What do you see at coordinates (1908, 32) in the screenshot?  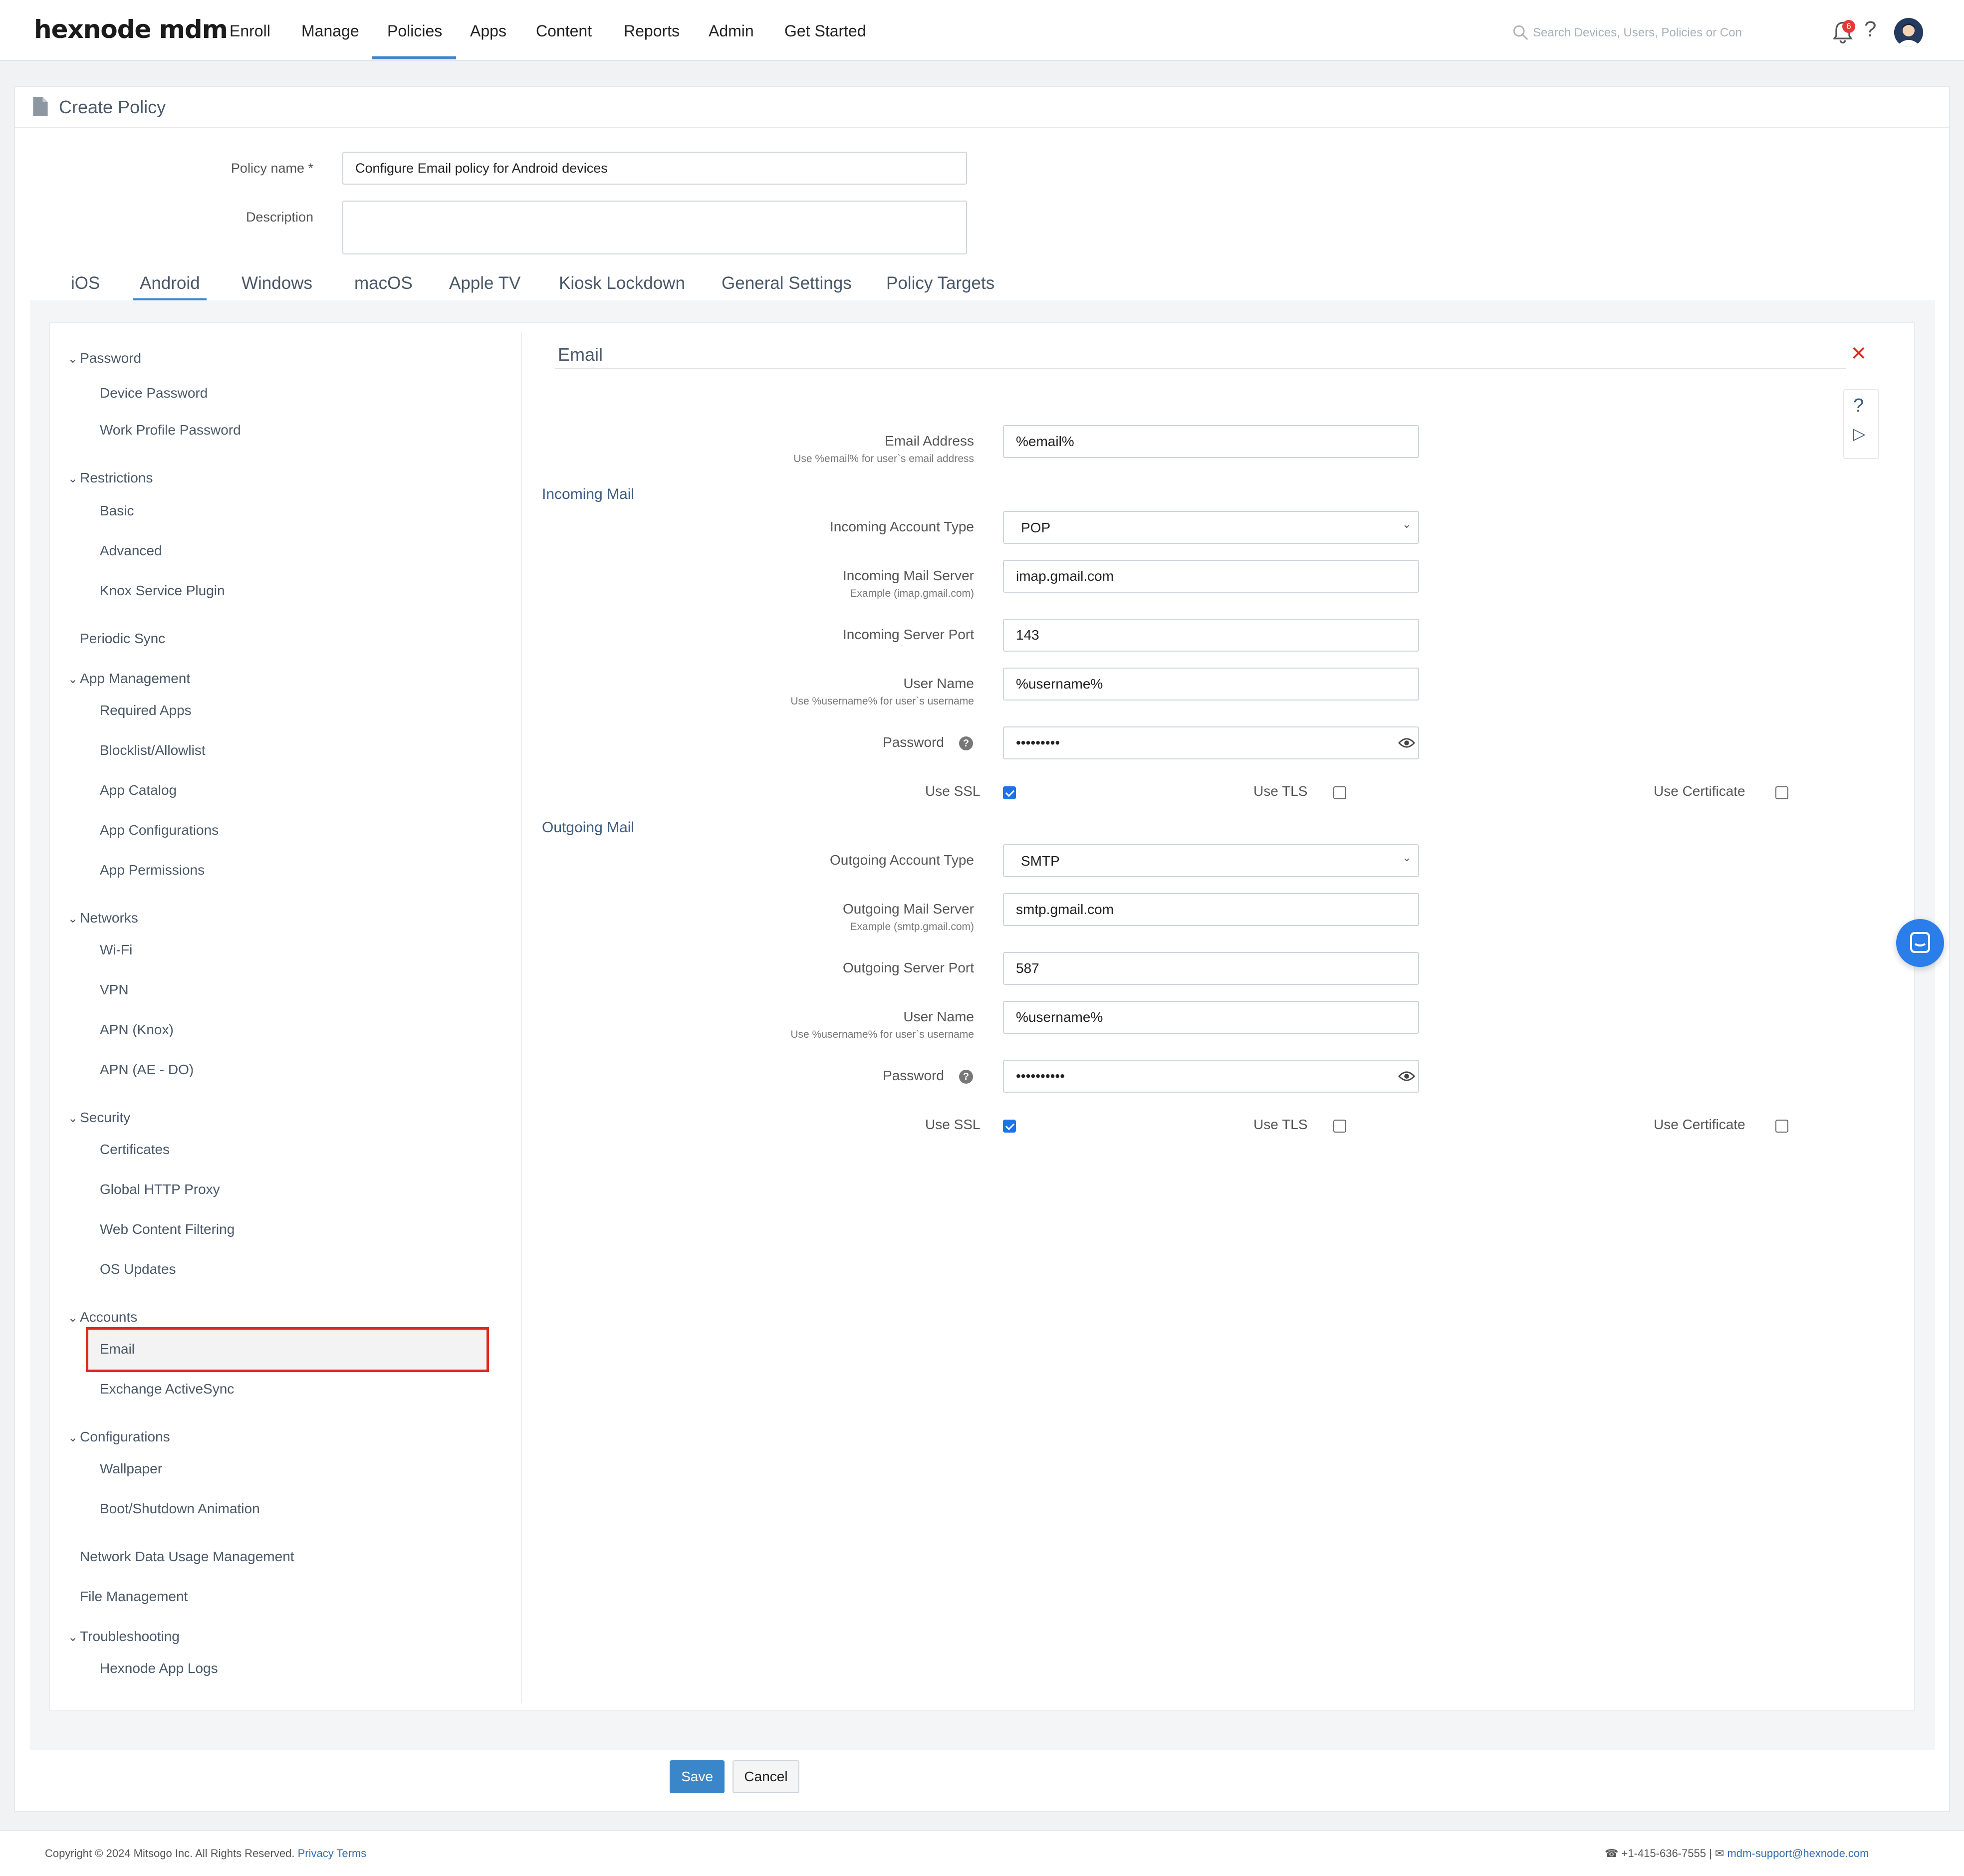 I see `user-avatar` at bounding box center [1908, 32].